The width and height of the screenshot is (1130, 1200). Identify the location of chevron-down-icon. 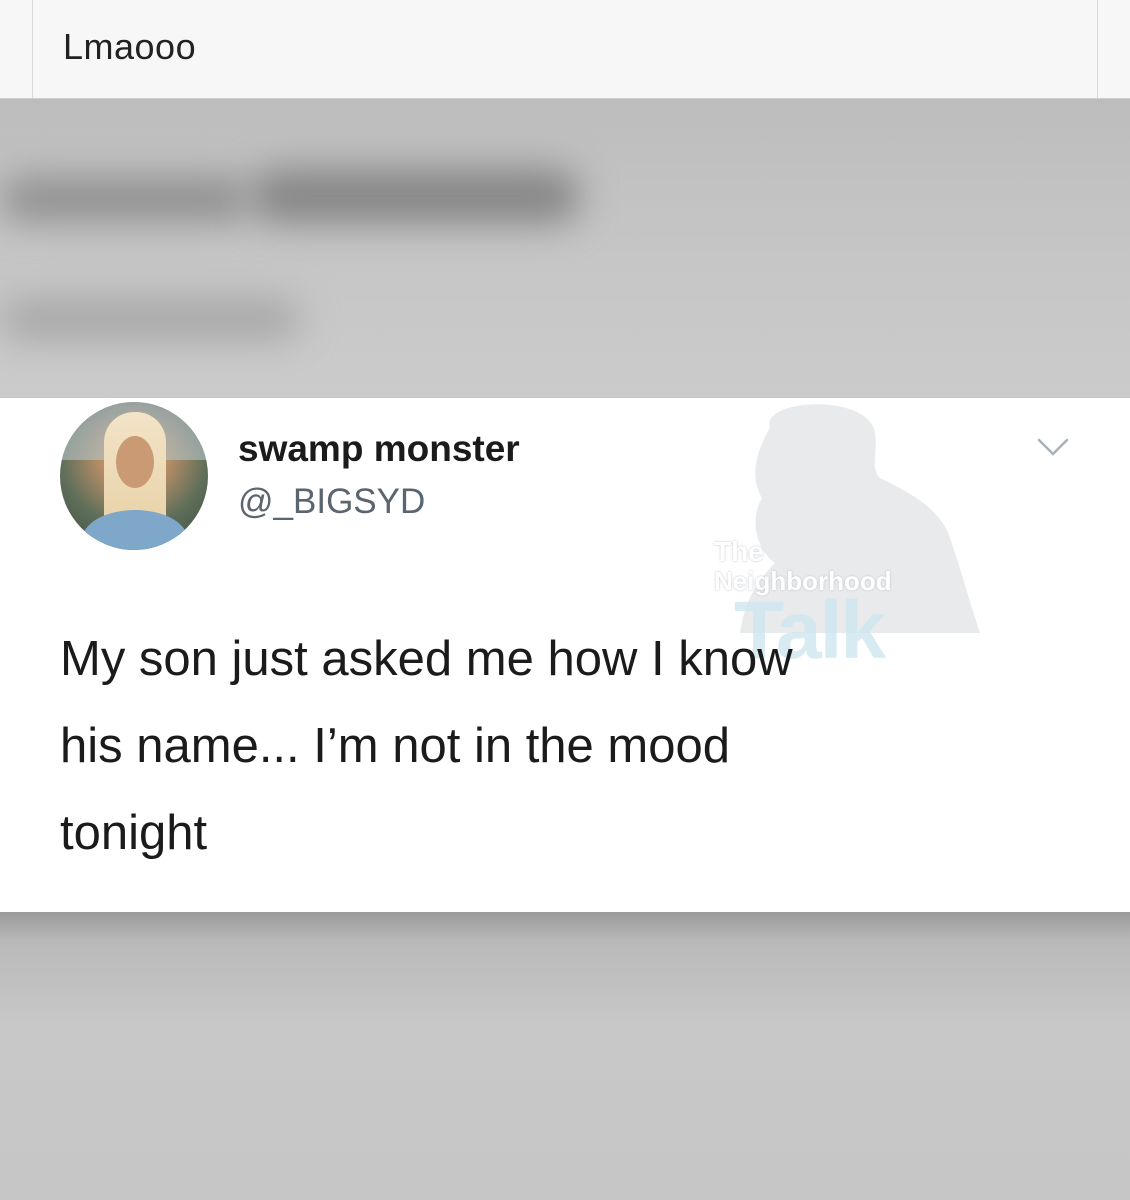
(1053, 447).